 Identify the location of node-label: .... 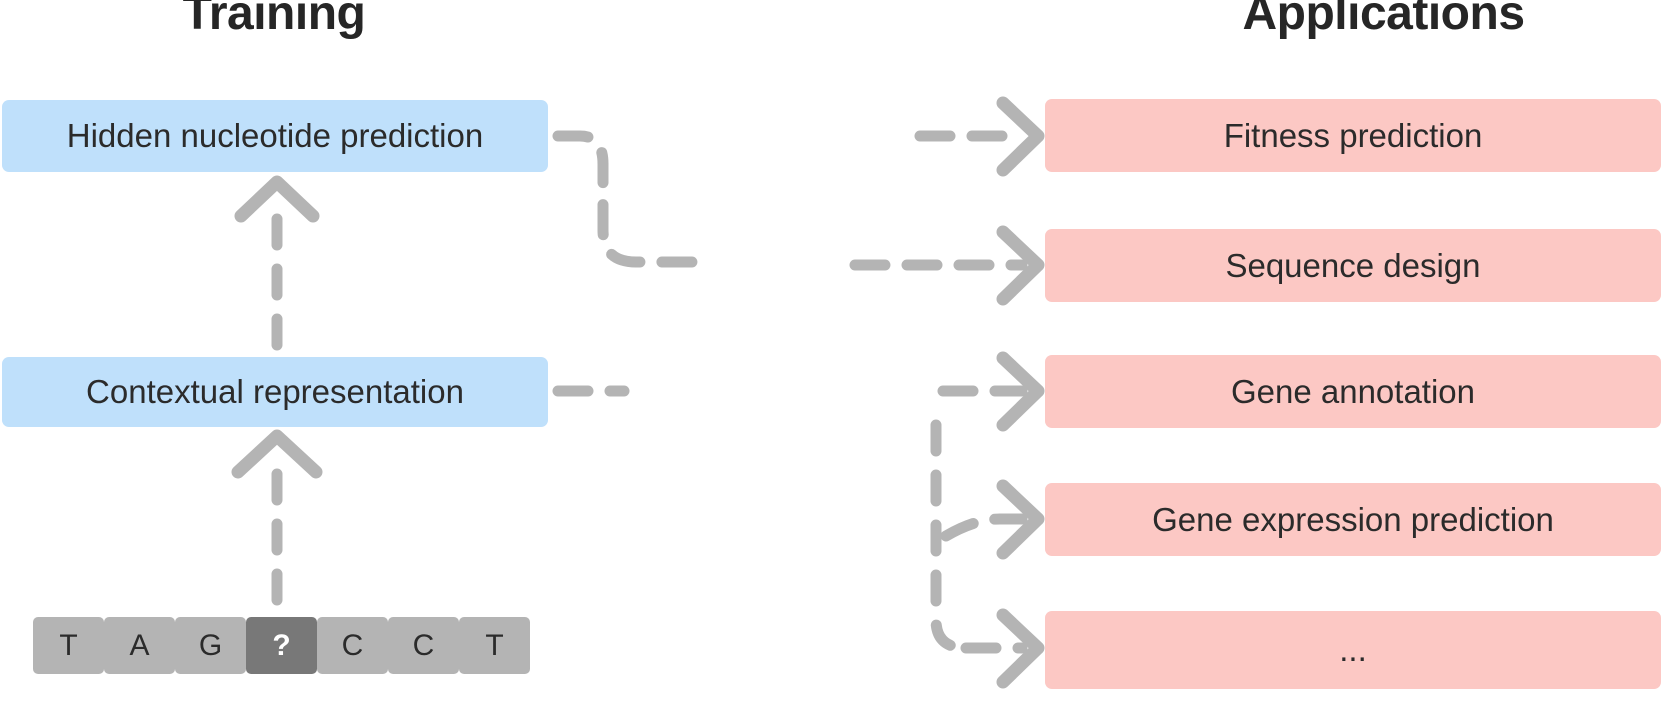
(1353, 649).